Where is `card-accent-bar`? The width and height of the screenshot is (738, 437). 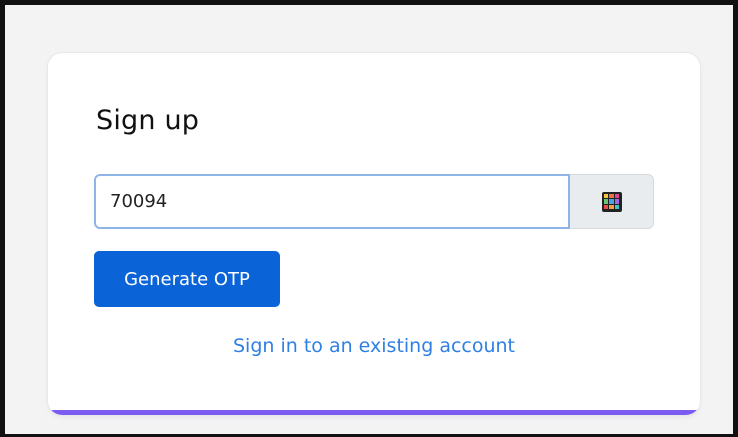 card-accent-bar is located at coordinates (374, 412).